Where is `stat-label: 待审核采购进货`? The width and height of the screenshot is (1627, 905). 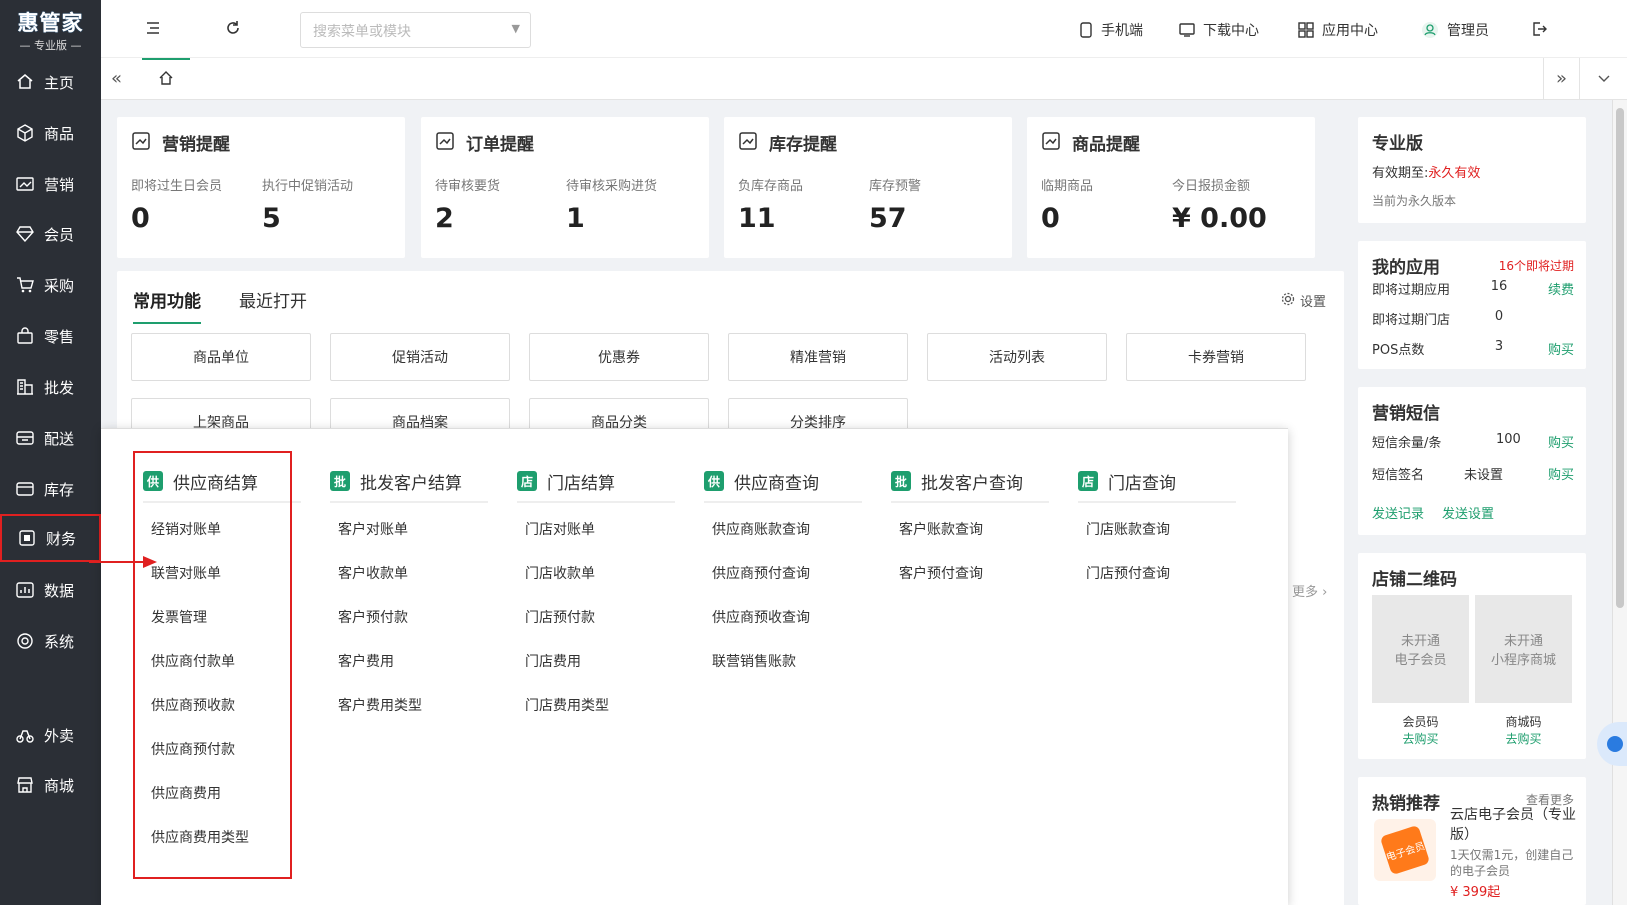
stat-label: 待审核采购进货 is located at coordinates (612, 186).